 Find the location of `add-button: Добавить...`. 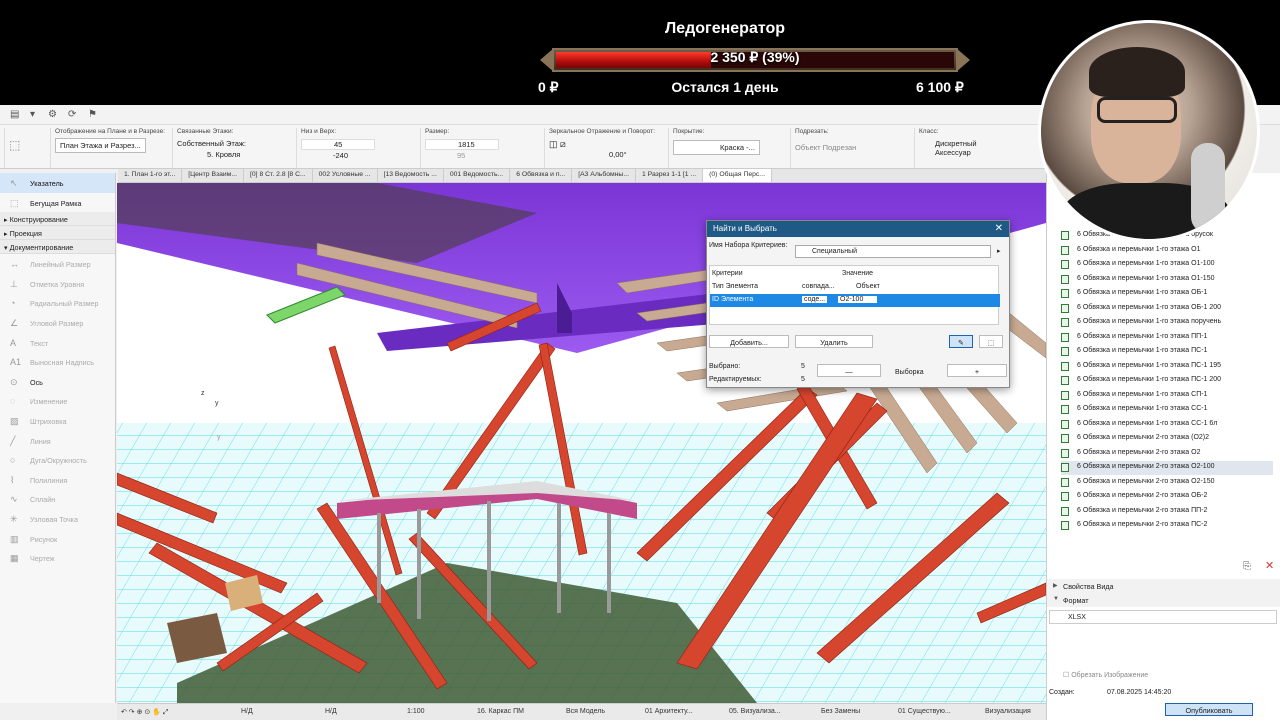

add-button: Добавить... is located at coordinates (749, 341).